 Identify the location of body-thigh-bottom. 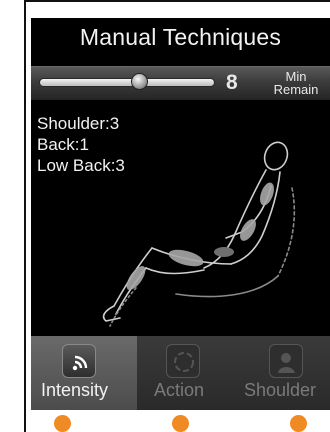
(175, 271).